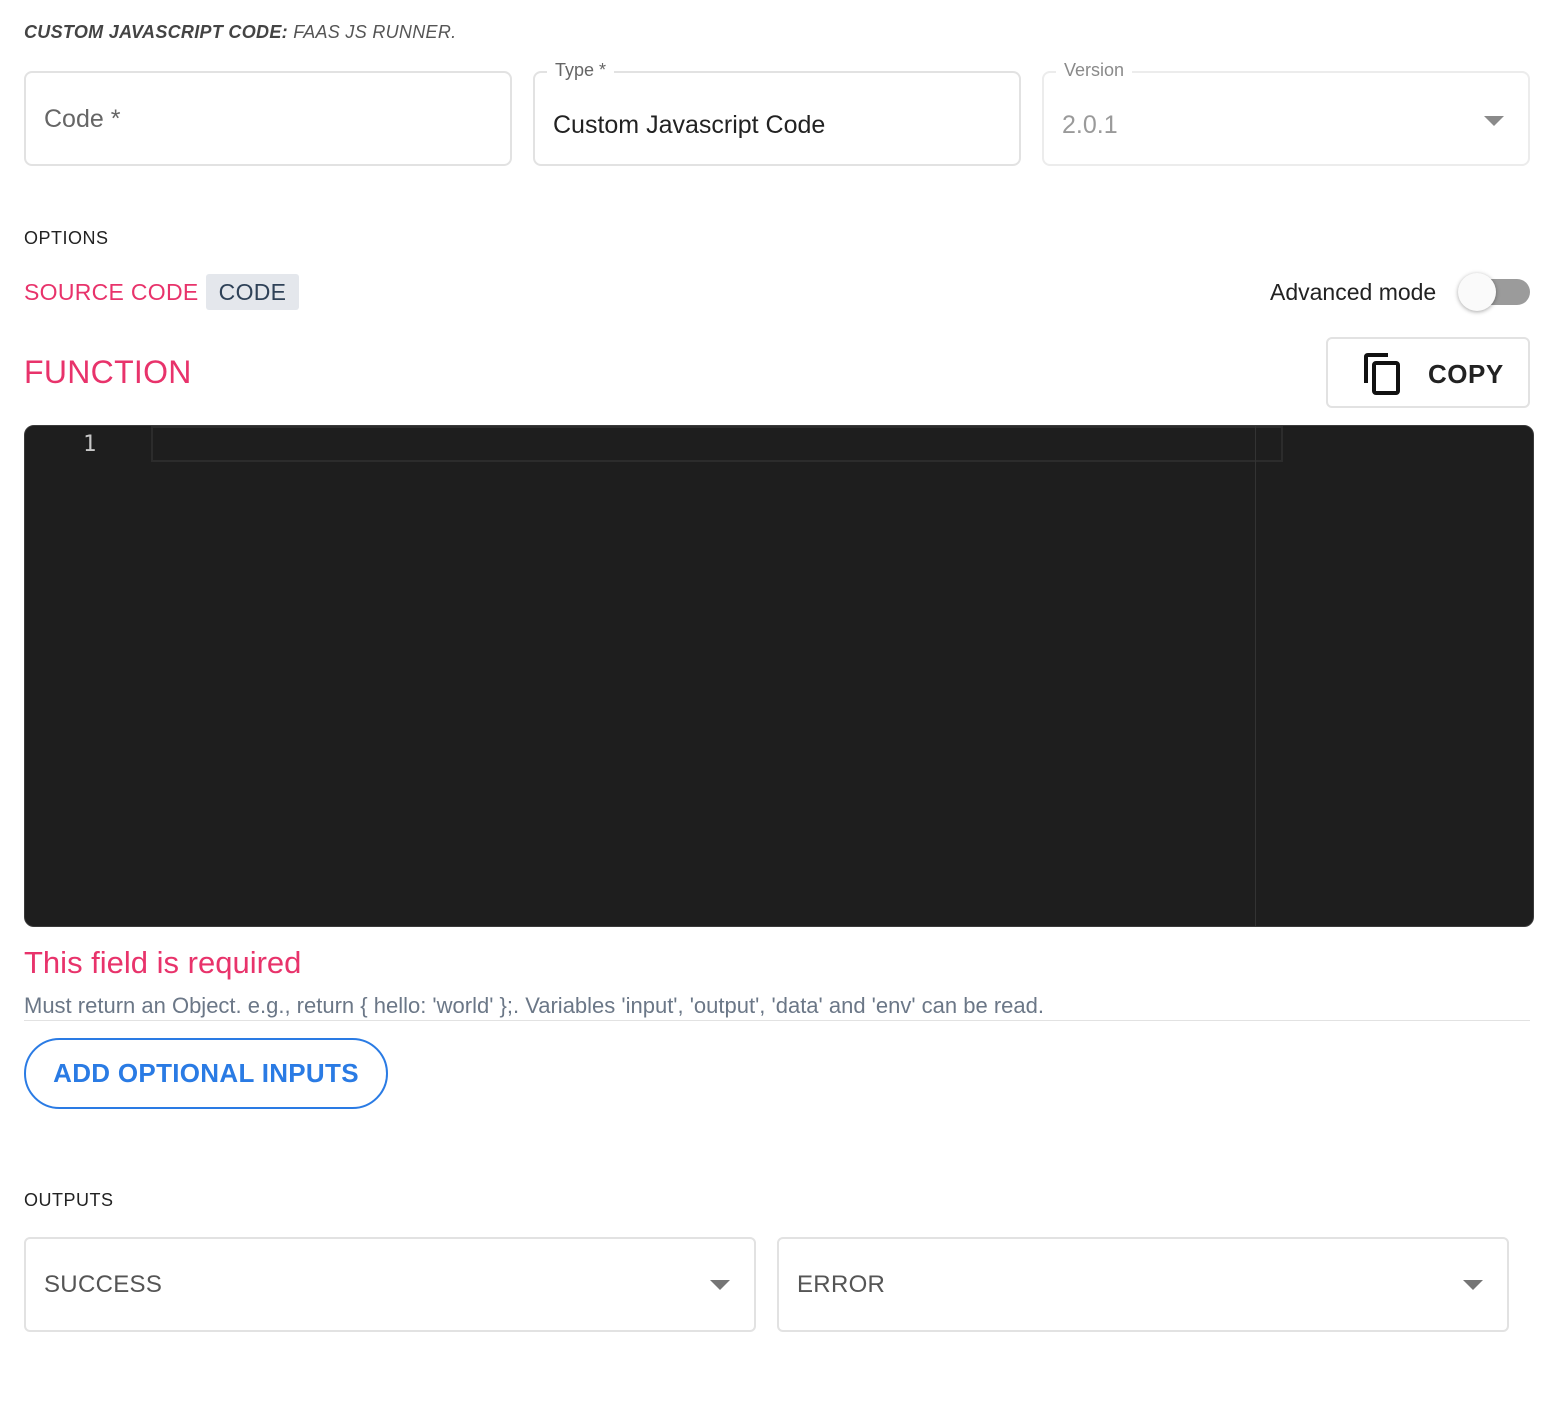 Image resolution: width=1554 pixels, height=1409 pixels. Describe the element at coordinates (1466, 374) in the screenshot. I see `copy-button-label: COPY` at that location.